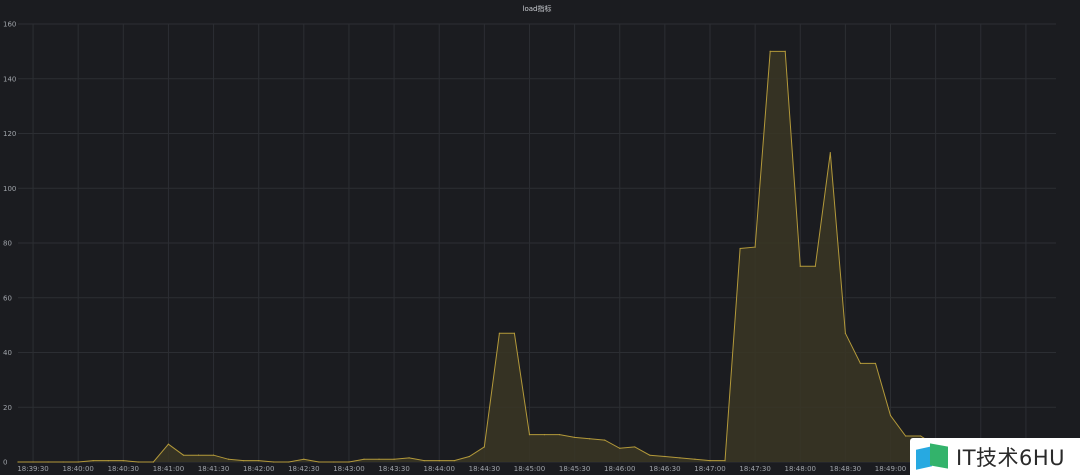 This screenshot has height=475, width=1080. I want to click on x-tick-label: 18:41:30, so click(213, 469).